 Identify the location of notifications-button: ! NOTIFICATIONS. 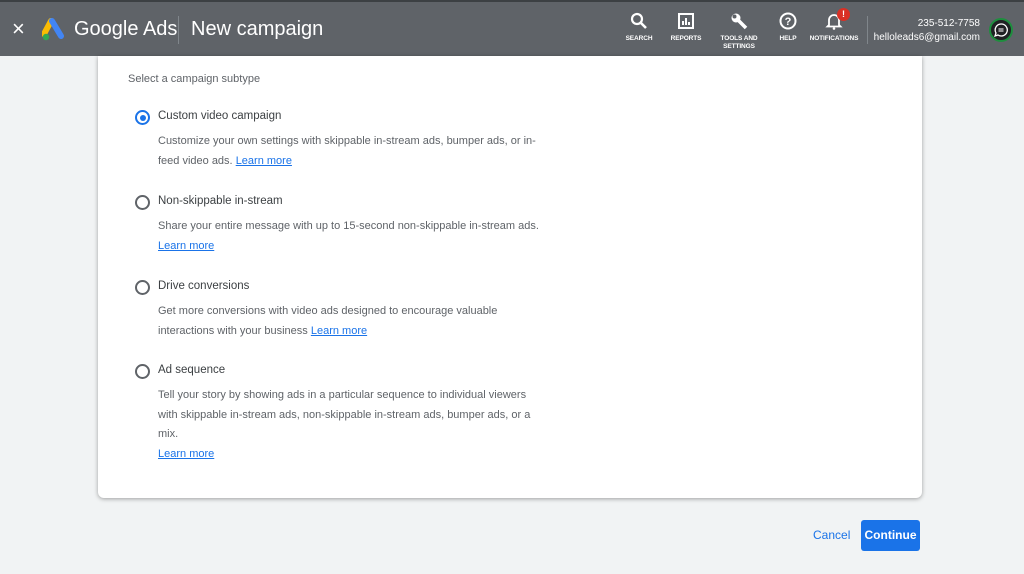
(834, 25).